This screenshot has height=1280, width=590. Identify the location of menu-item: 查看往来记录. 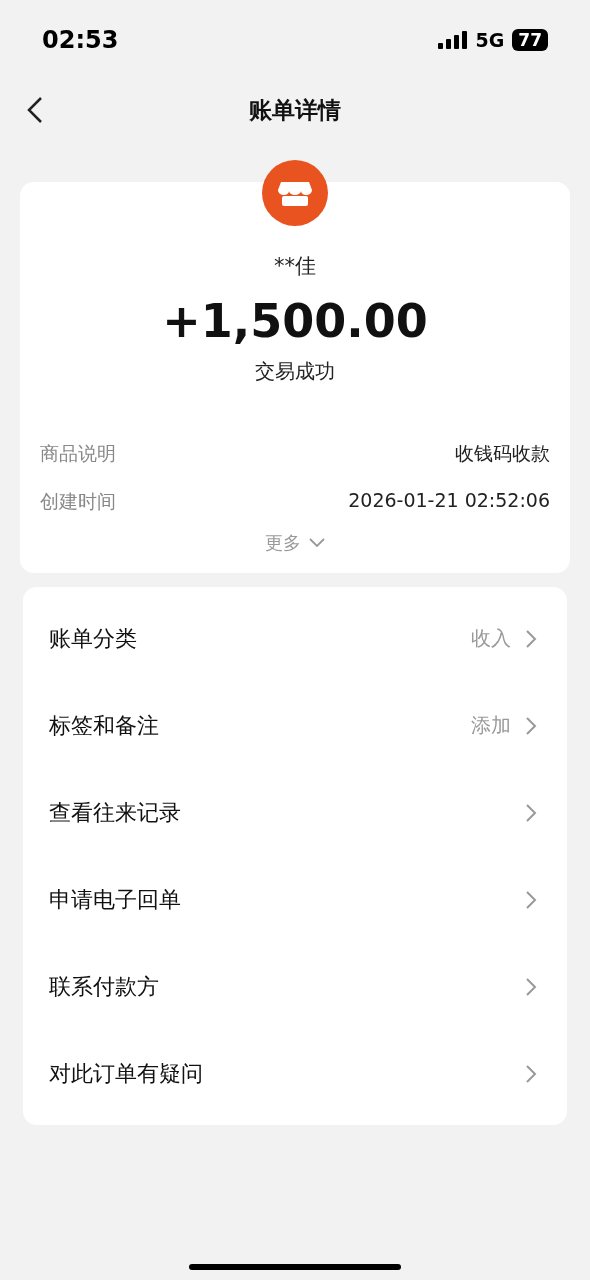
(295, 812).